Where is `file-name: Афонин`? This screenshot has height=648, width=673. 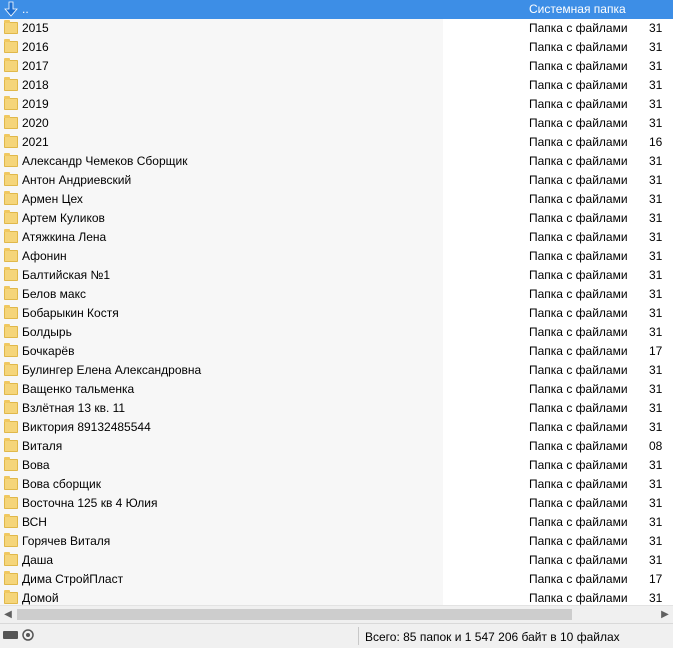
file-name: Афонин is located at coordinates (44, 256).